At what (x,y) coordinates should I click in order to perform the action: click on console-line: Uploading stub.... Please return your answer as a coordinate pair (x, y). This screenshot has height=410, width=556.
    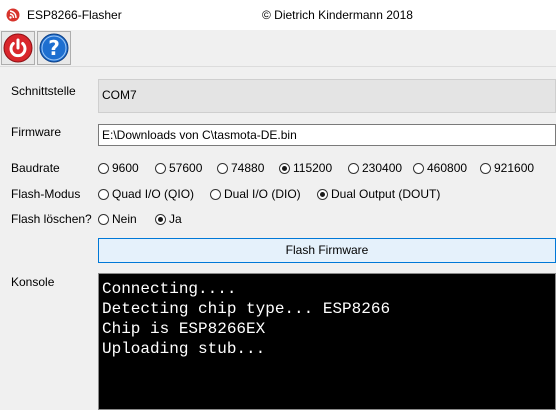
    Looking at the image, I should click on (184, 349).